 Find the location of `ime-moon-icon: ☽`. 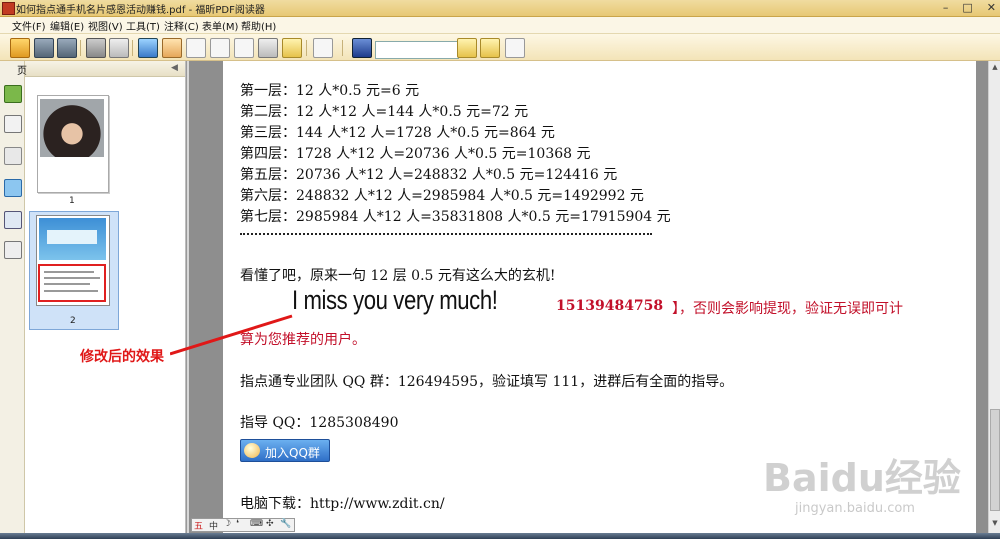

ime-moon-icon: ☽ is located at coordinates (227, 524).